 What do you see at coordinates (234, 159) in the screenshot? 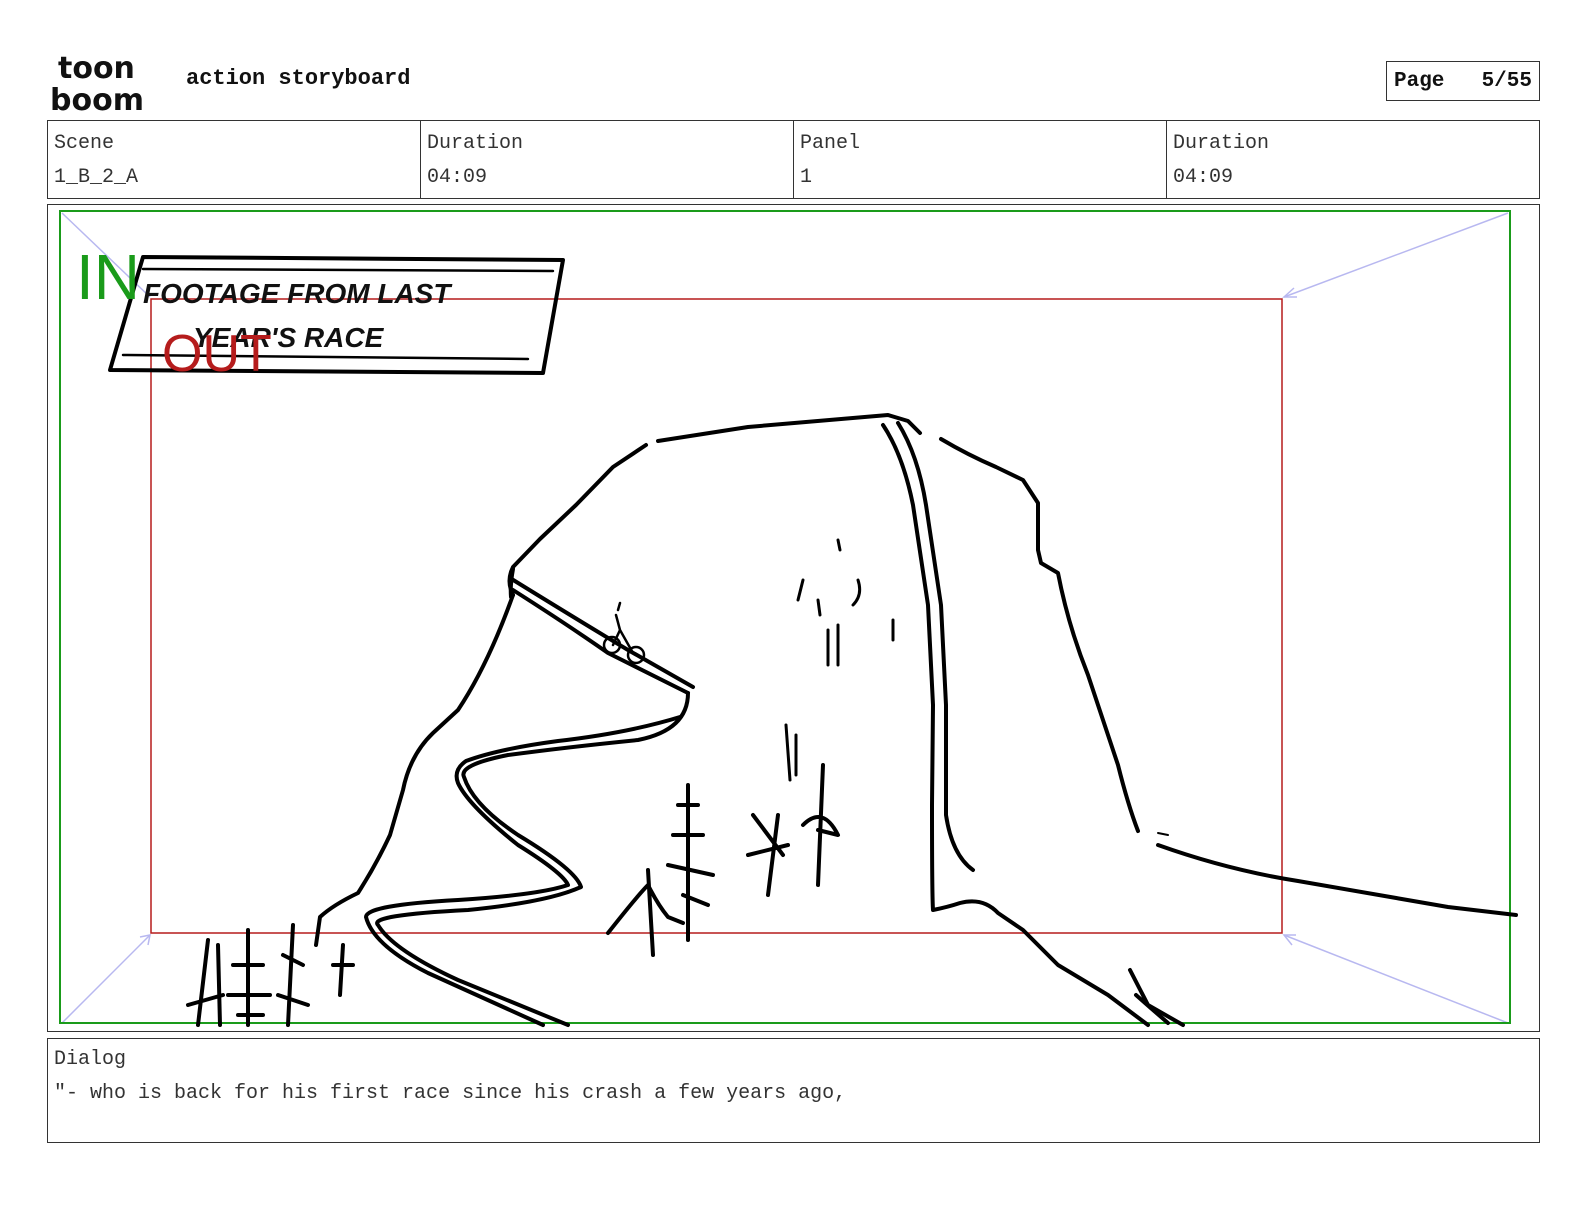
I see `scene-cell: Scene 1_B_2_A` at bounding box center [234, 159].